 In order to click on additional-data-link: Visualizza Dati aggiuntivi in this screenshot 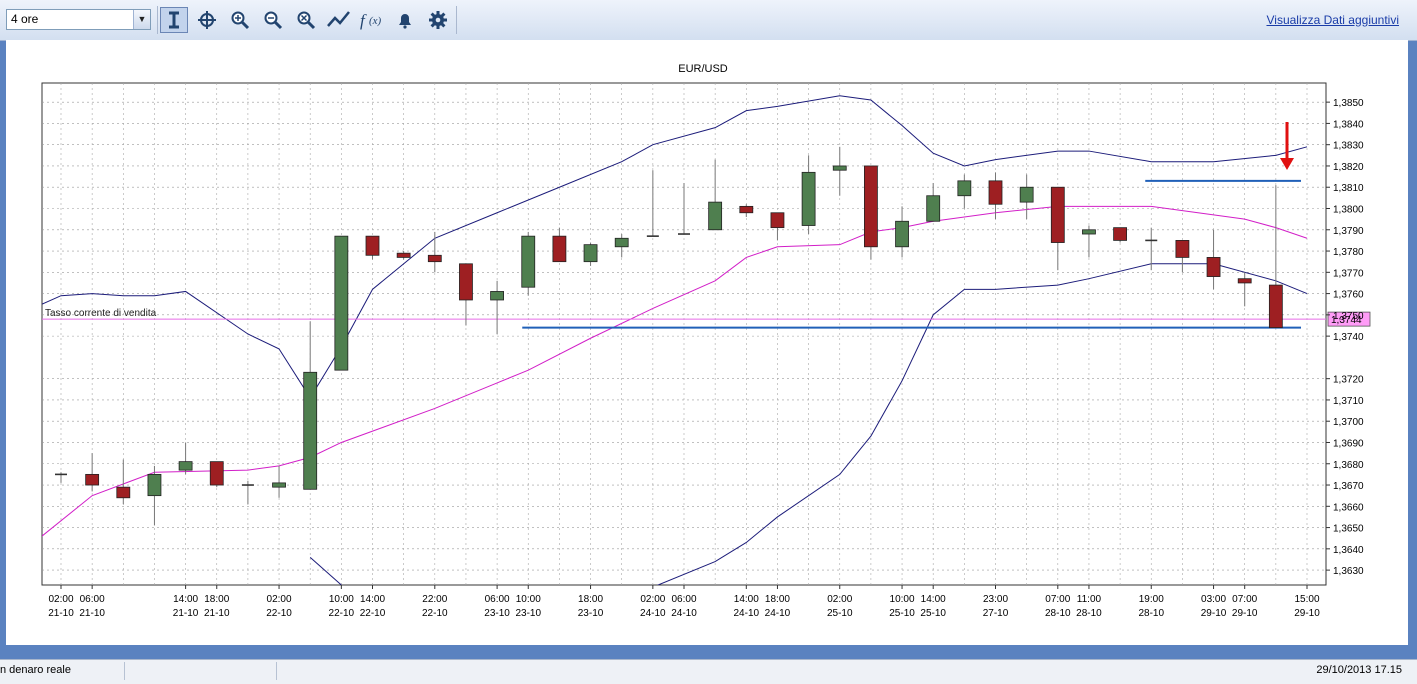, I will do `click(1332, 20)`.